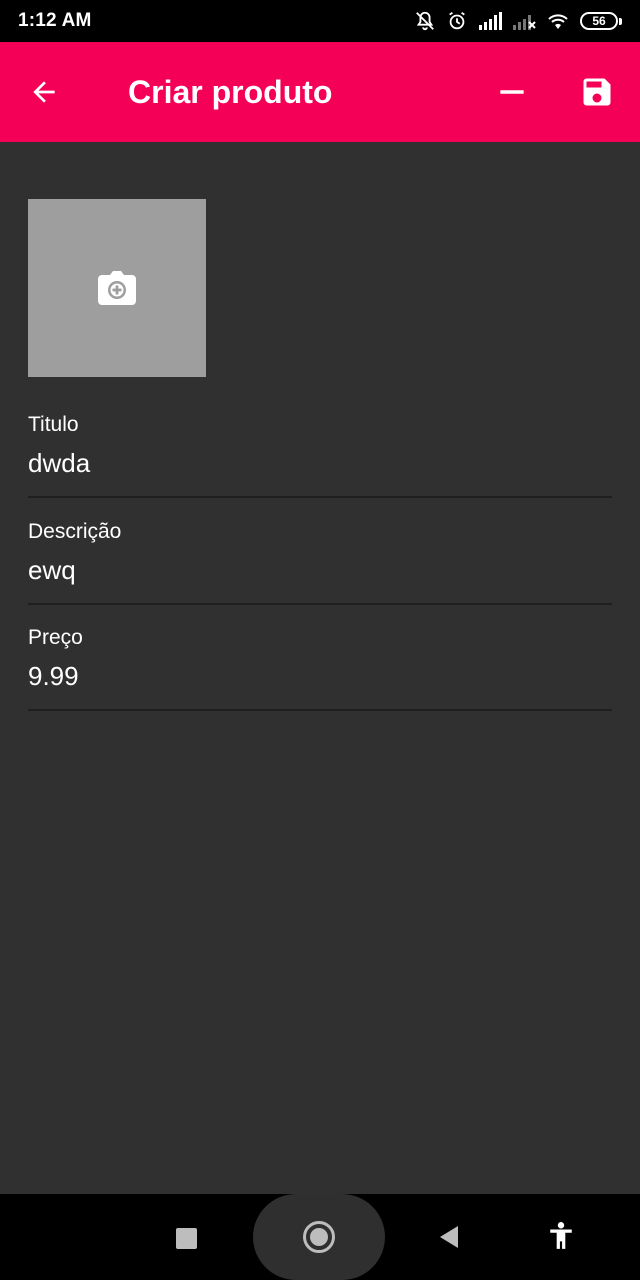 Image resolution: width=640 pixels, height=1280 pixels. I want to click on signal-icon, so click(490, 21).